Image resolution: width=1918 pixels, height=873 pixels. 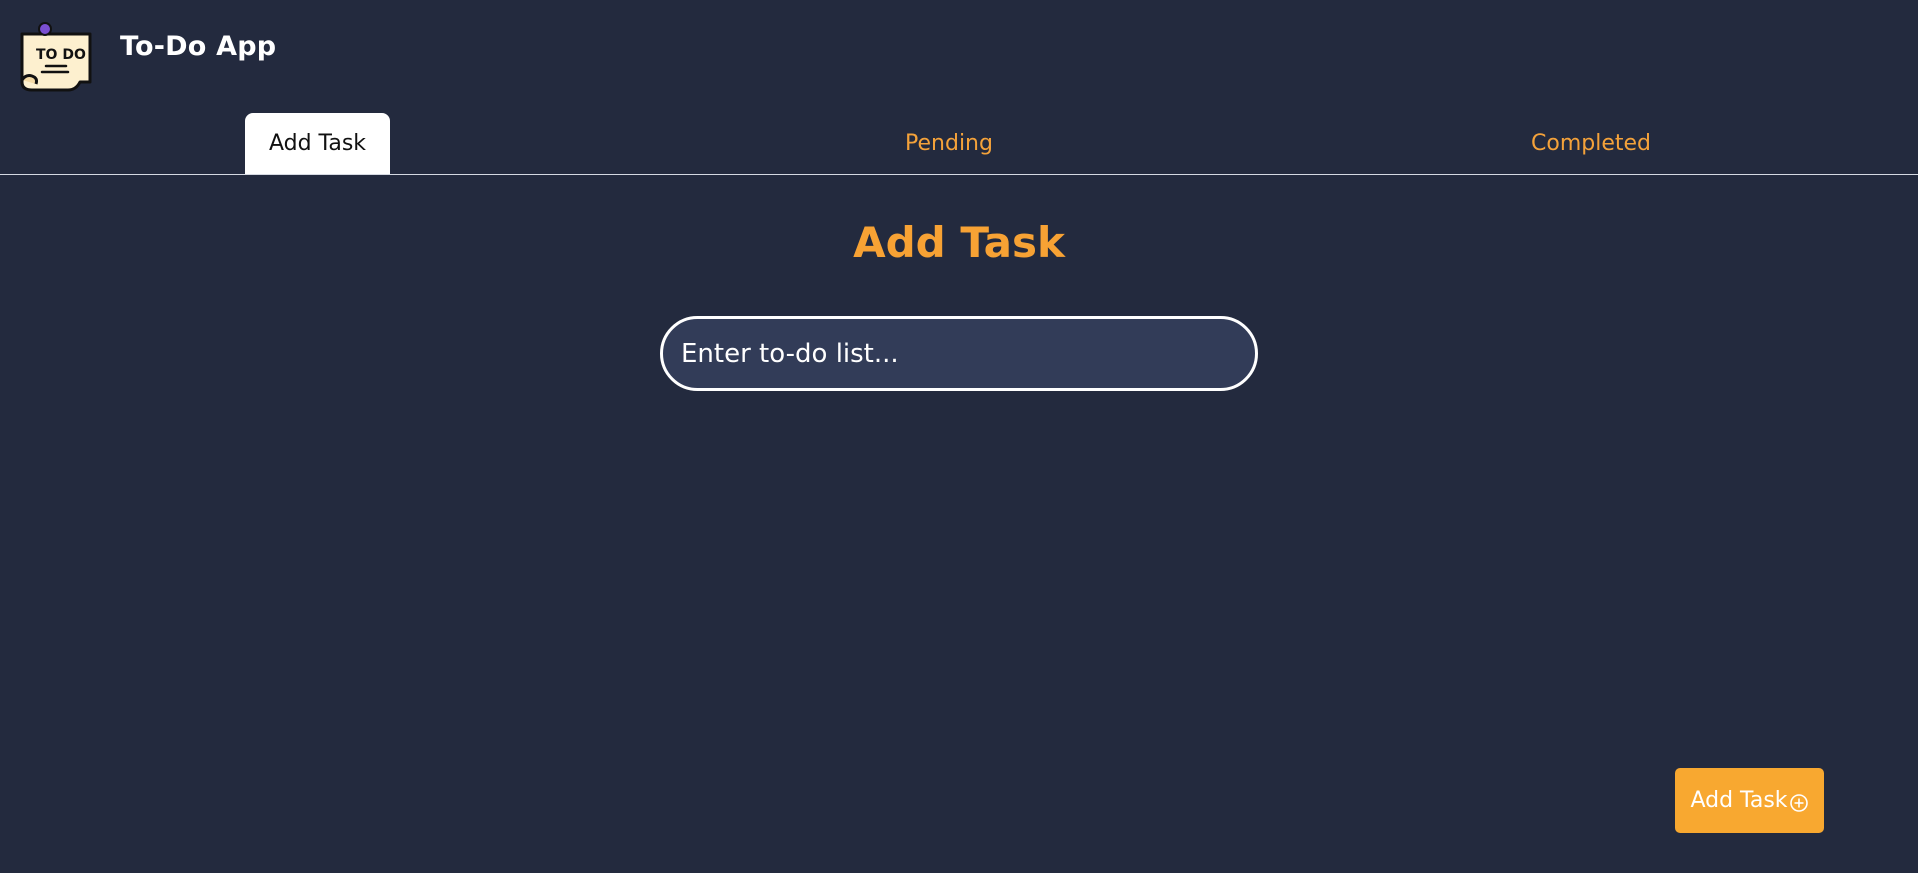 I want to click on todo-logo-icon: TO DO, so click(x=56, y=56).